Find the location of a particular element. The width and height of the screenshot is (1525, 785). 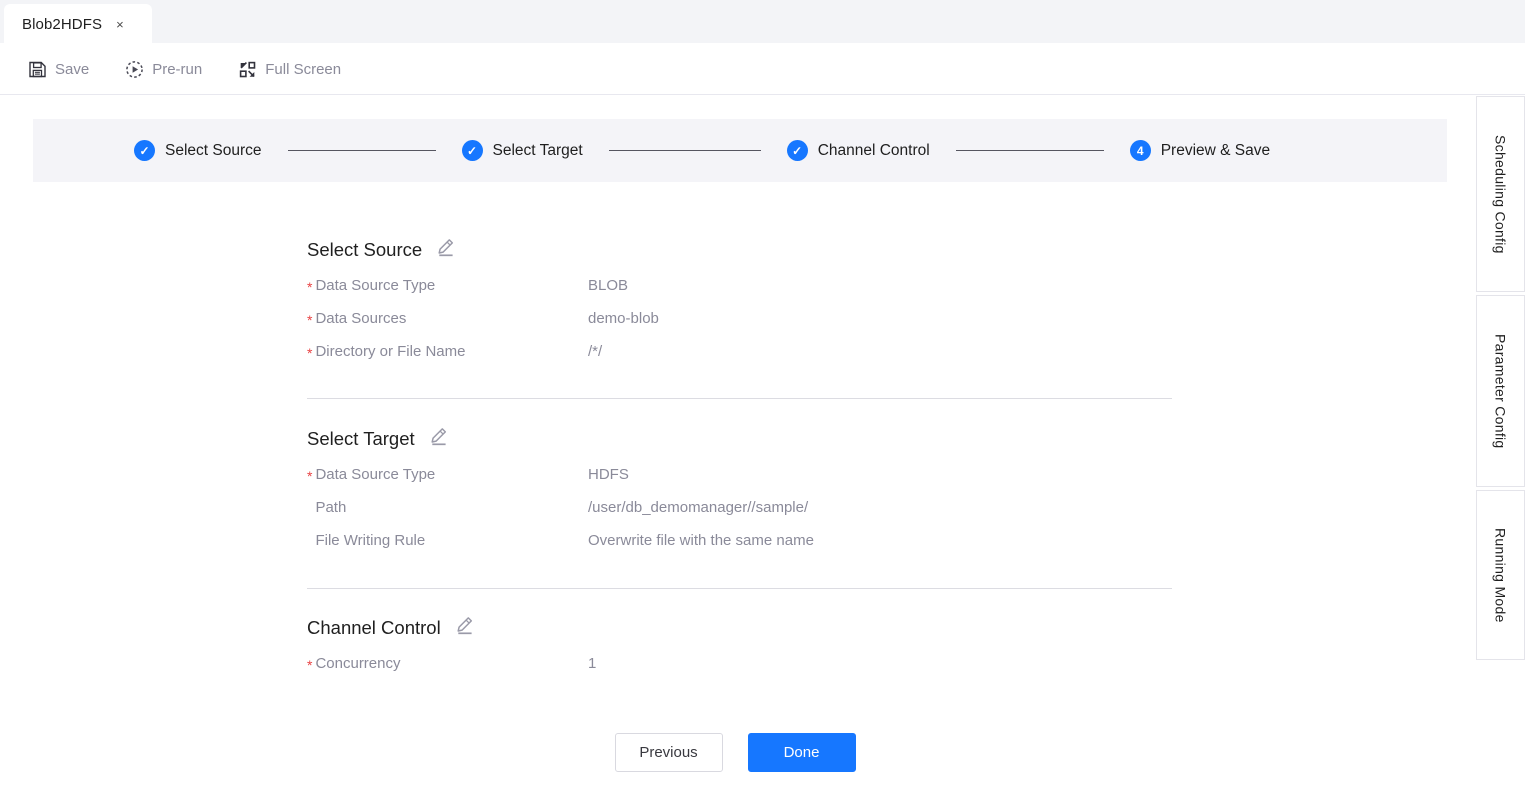

step-label-3: Channel Control is located at coordinates (873, 150).